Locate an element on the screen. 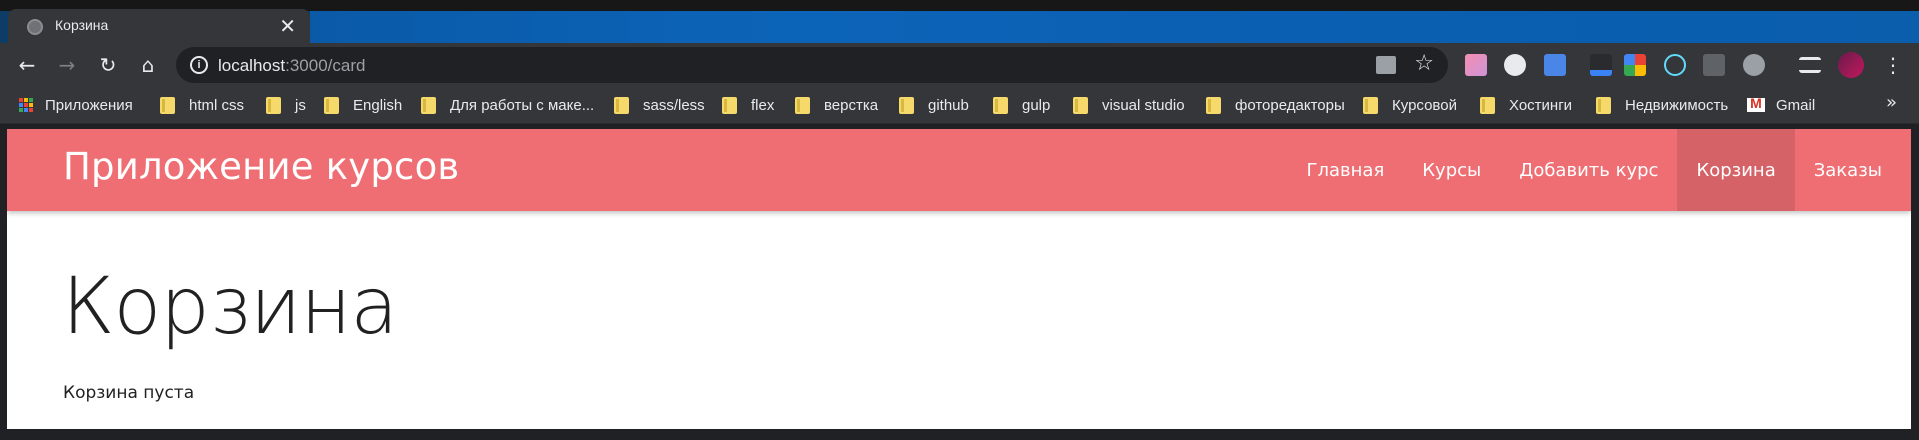 The image size is (1919, 440). apps-grid-icon is located at coordinates (26, 105).